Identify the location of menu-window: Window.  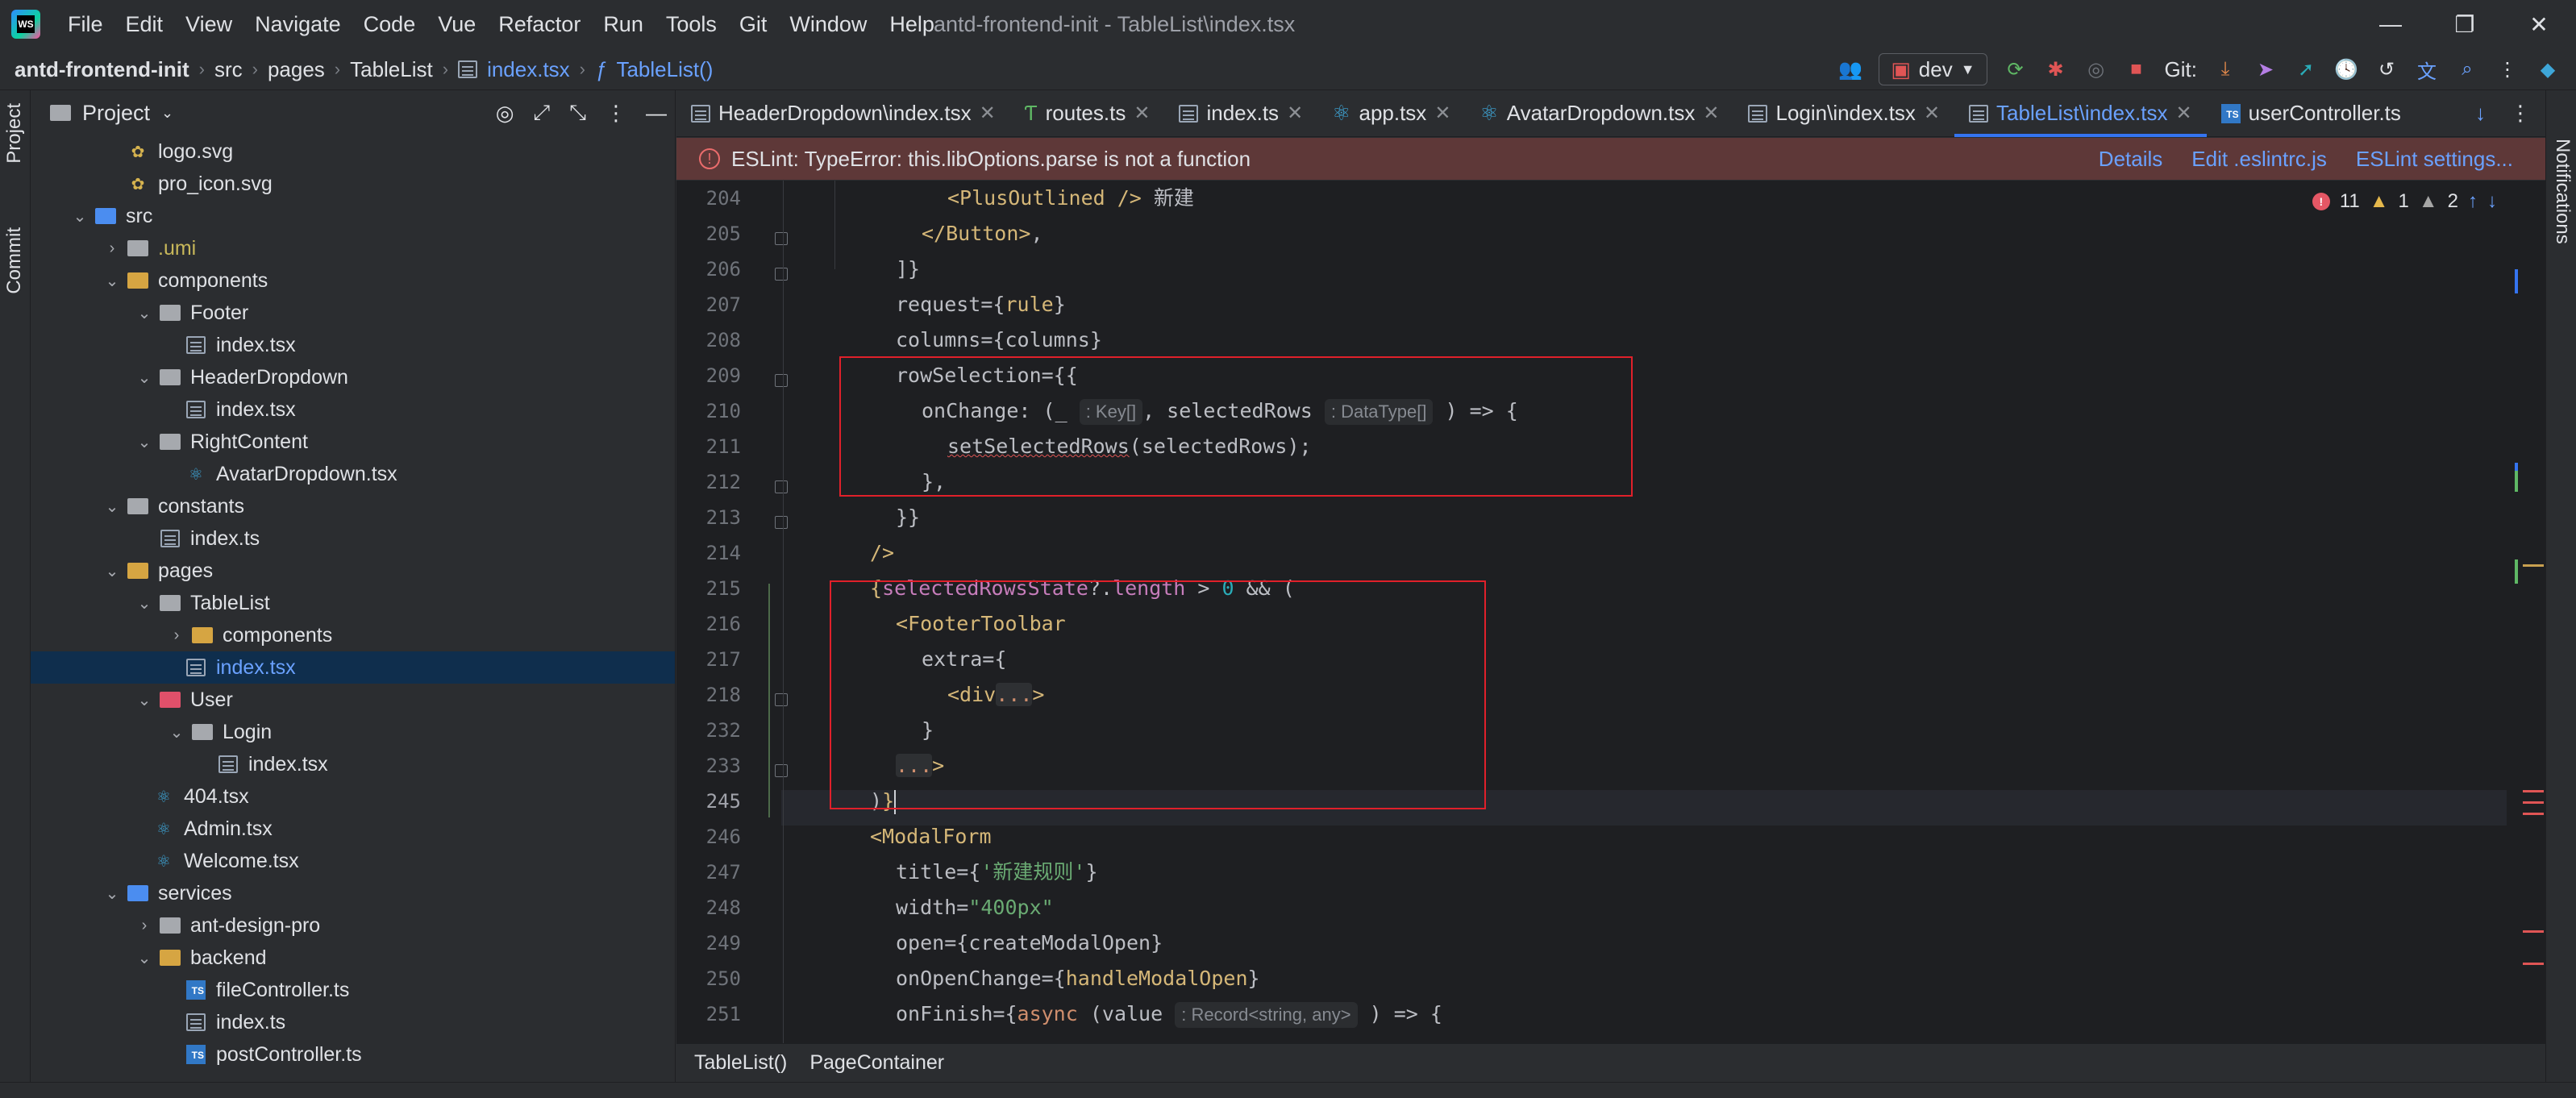
(828, 25).